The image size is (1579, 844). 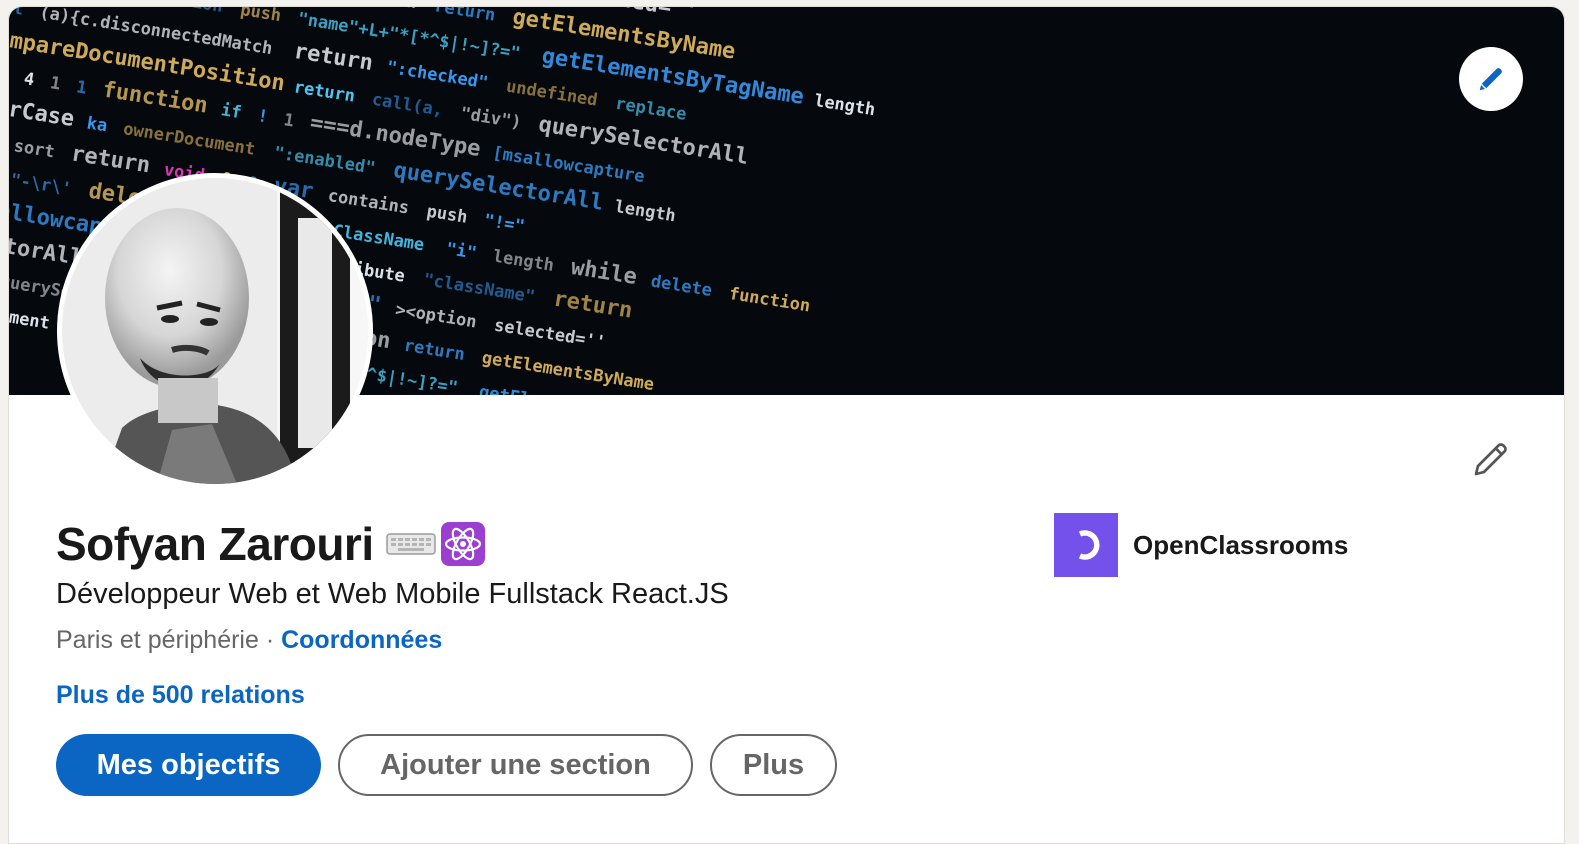 I want to click on banner-code-token: selected='', so click(x=550, y=334).